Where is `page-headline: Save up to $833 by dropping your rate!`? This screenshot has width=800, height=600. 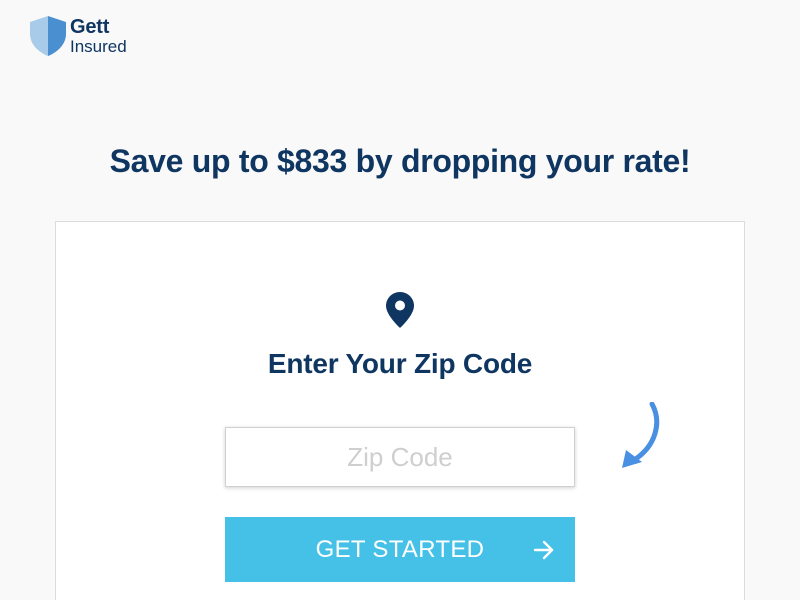 page-headline: Save up to $833 by dropping your rate! is located at coordinates (400, 161).